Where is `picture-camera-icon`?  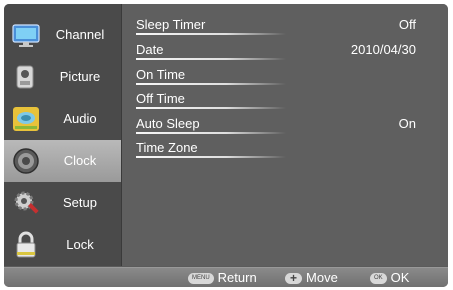 picture-camera-icon is located at coordinates (25, 77).